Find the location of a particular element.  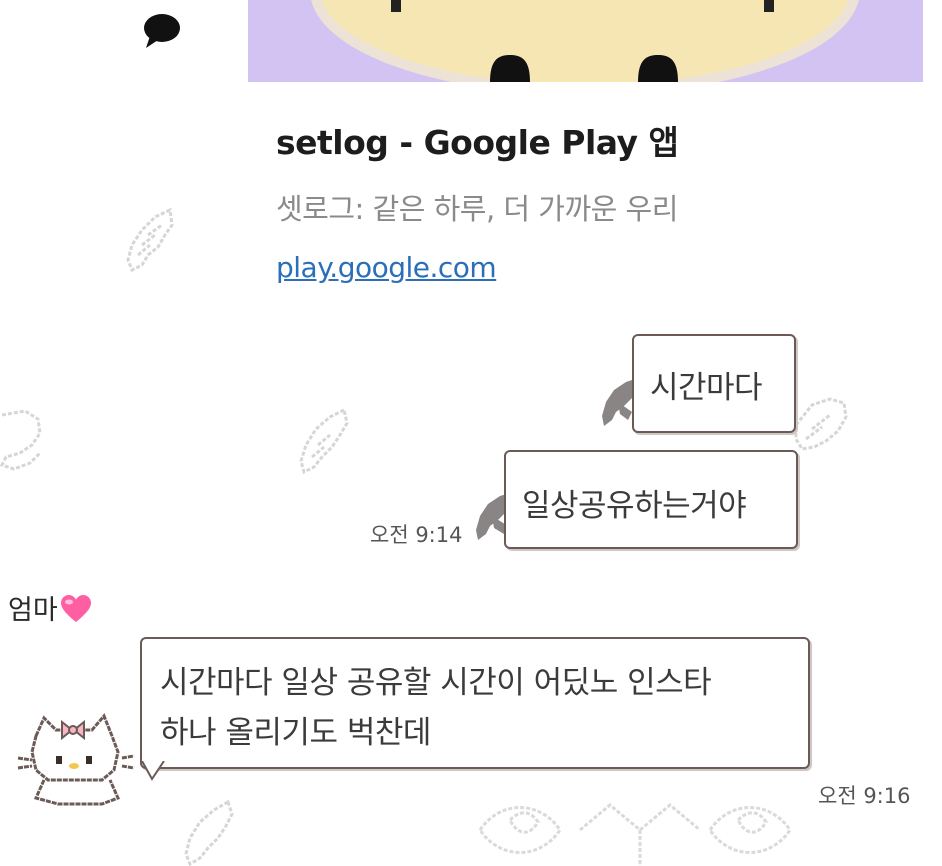

message-bubble-sent: 시간마다 is located at coordinates (714, 383).